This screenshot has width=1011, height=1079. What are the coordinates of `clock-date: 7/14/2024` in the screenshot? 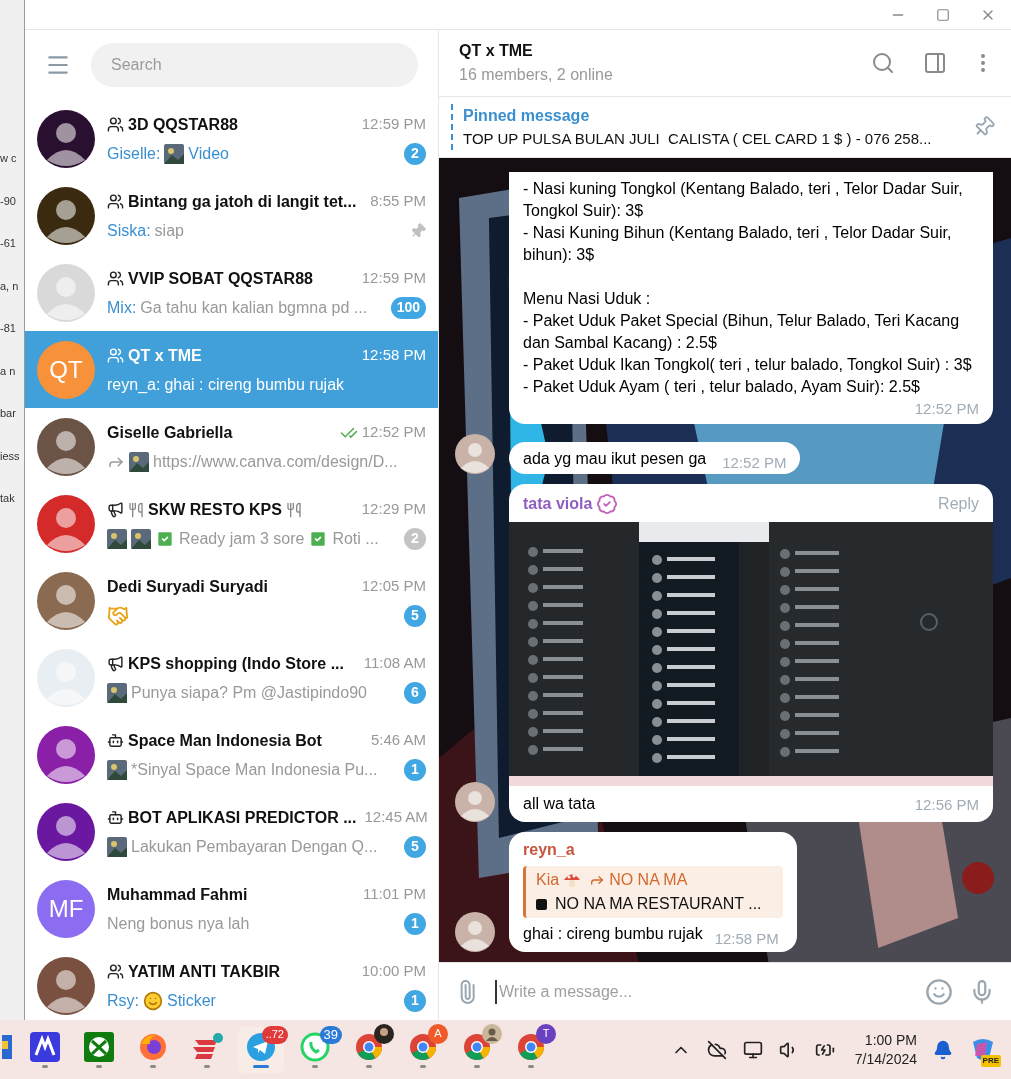 It's located at (885, 1059).